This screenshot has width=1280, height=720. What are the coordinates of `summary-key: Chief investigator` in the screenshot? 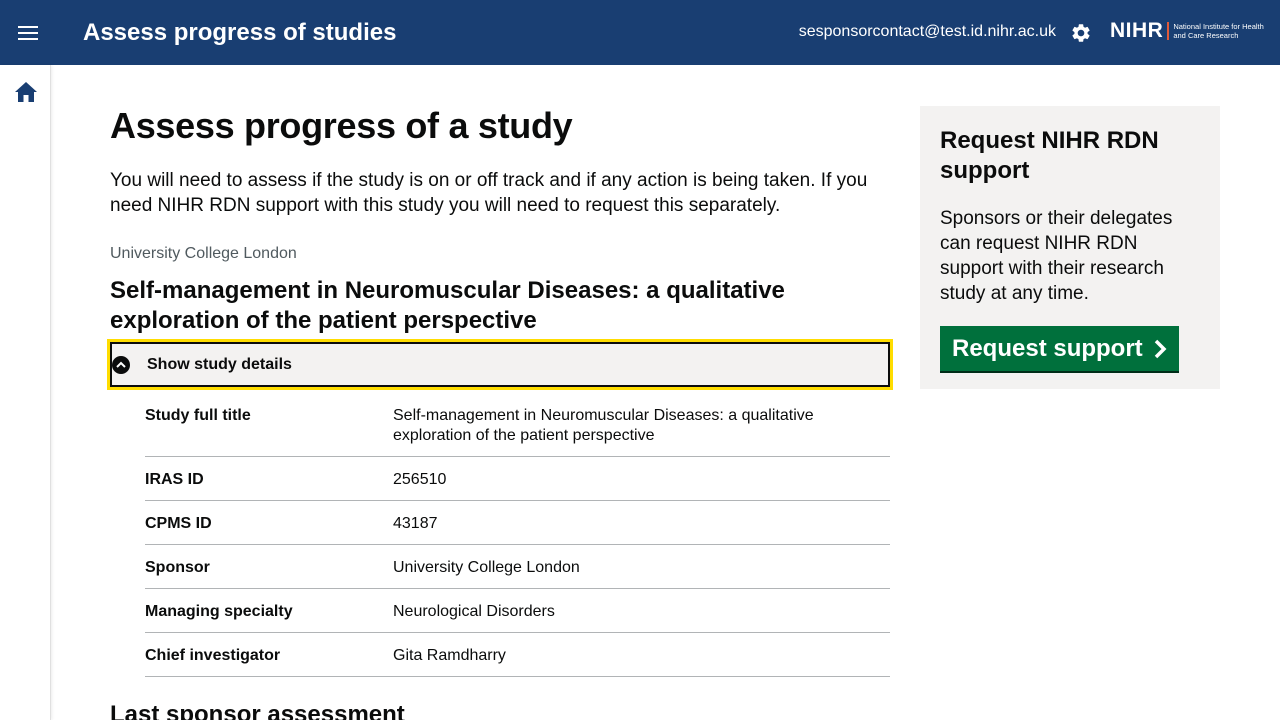 It's located at (213, 655).